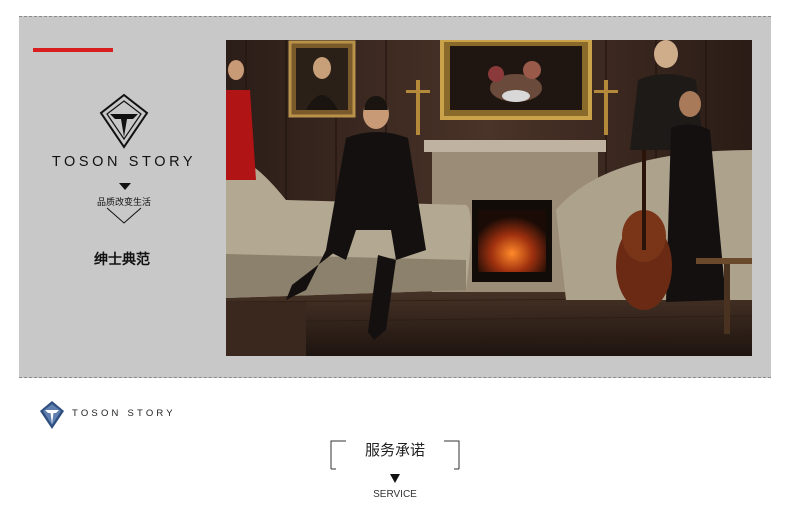 The height and width of the screenshot is (532, 790). I want to click on footer-brand-name: TOSON STORY, so click(124, 413).